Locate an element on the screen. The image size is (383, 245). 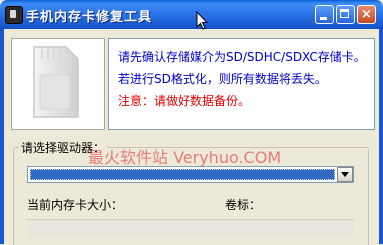
app-icon is located at coordinates (14, 15).